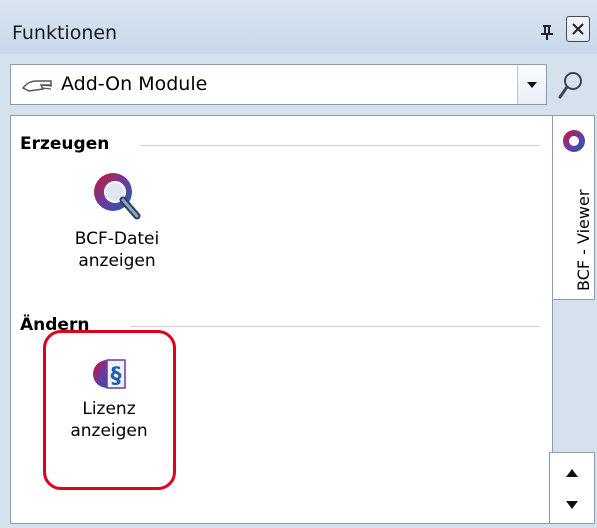 The height and width of the screenshot is (528, 597). I want to click on close-icon, so click(578, 29).